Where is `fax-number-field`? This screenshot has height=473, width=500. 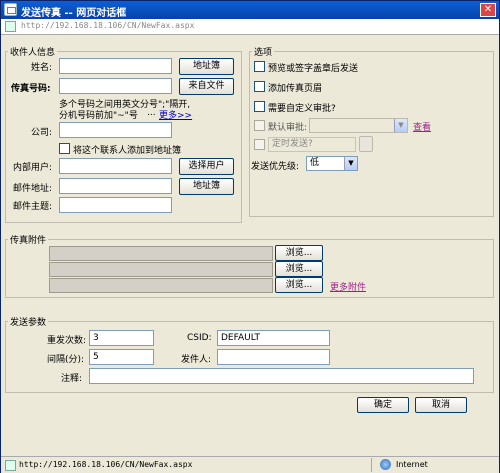
fax-number-field is located at coordinates (115, 86).